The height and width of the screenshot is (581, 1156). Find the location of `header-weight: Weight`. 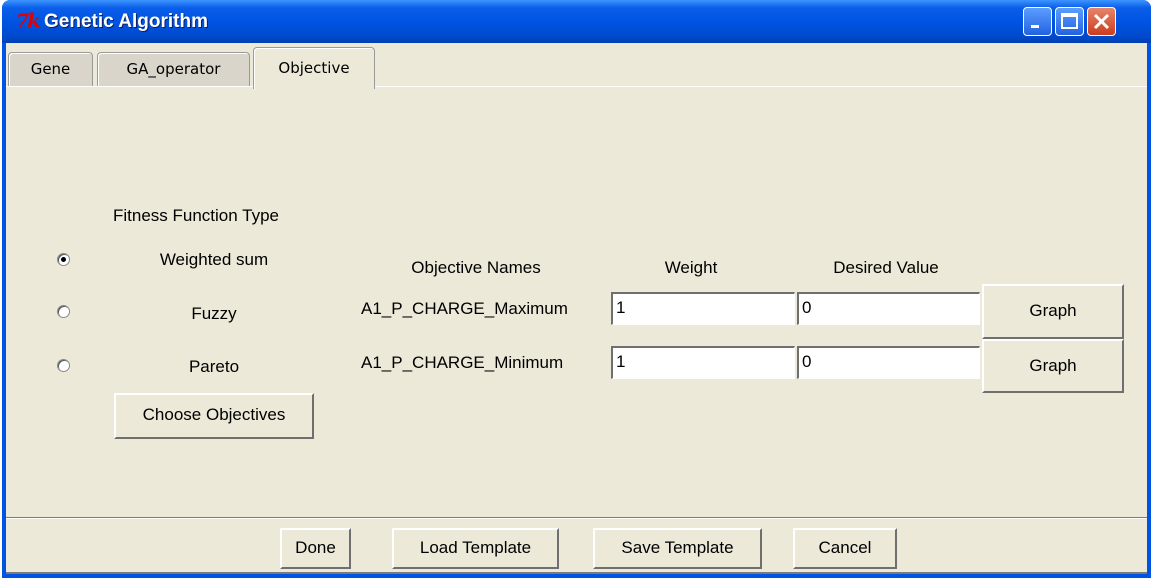

header-weight: Weight is located at coordinates (691, 267).